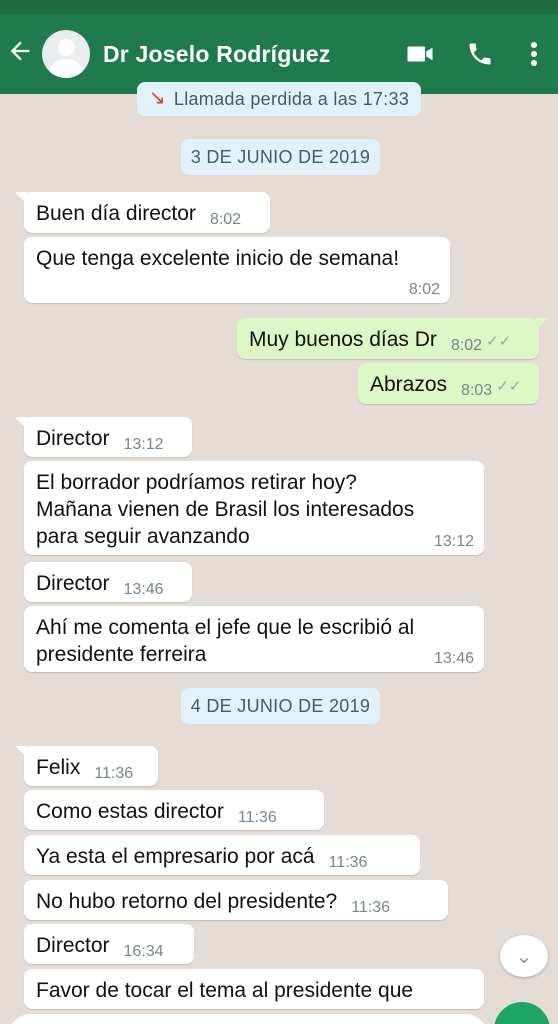  Describe the element at coordinates (108, 582) in the screenshot. I see `message-incoming: Director 13:46` at that location.